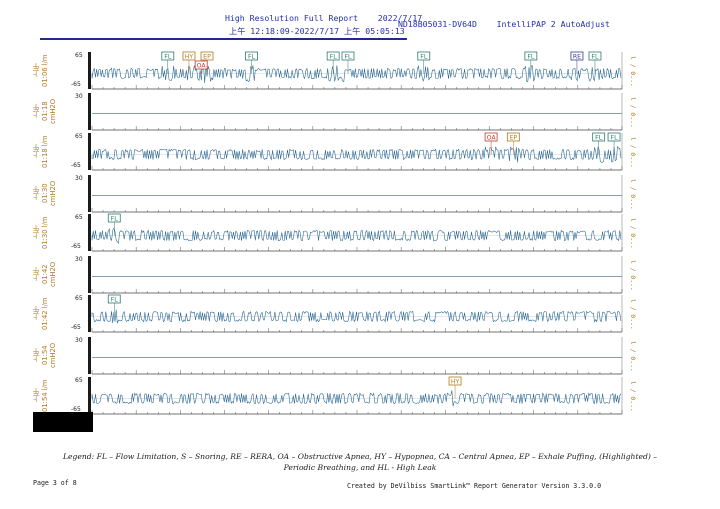 This screenshot has width=720, height=509. Describe the element at coordinates (577, 56) in the screenshot. I see `event-label: RE` at that location.